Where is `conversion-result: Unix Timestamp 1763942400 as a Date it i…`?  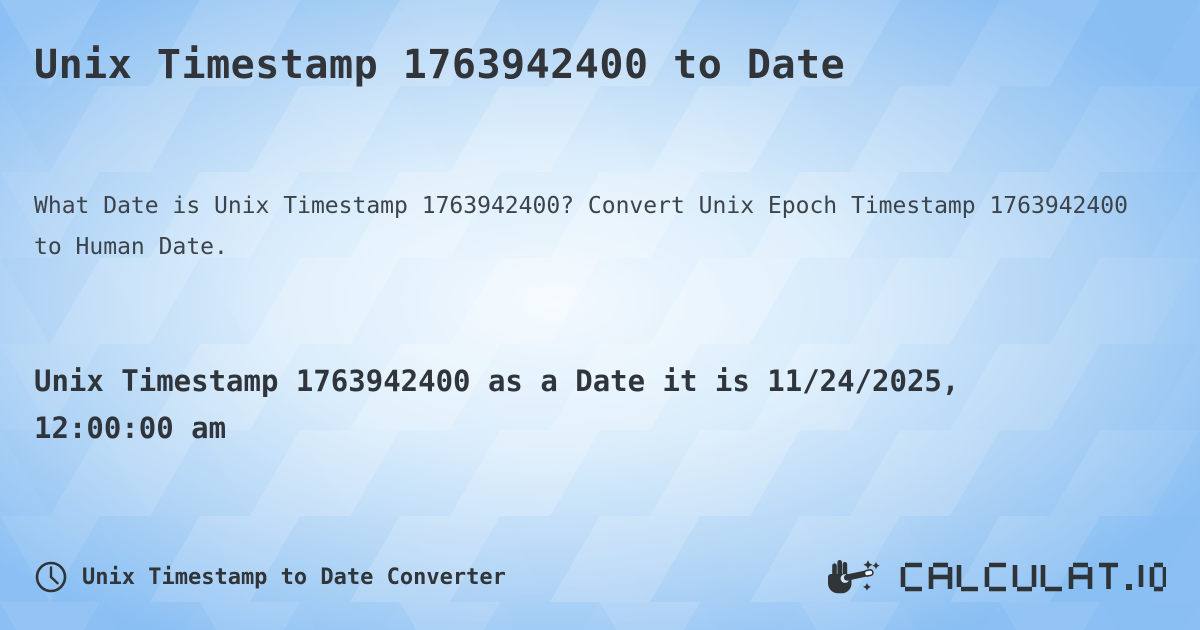 conversion-result: Unix Timestamp 1763942400 as a Date it i… is located at coordinates (497, 404).